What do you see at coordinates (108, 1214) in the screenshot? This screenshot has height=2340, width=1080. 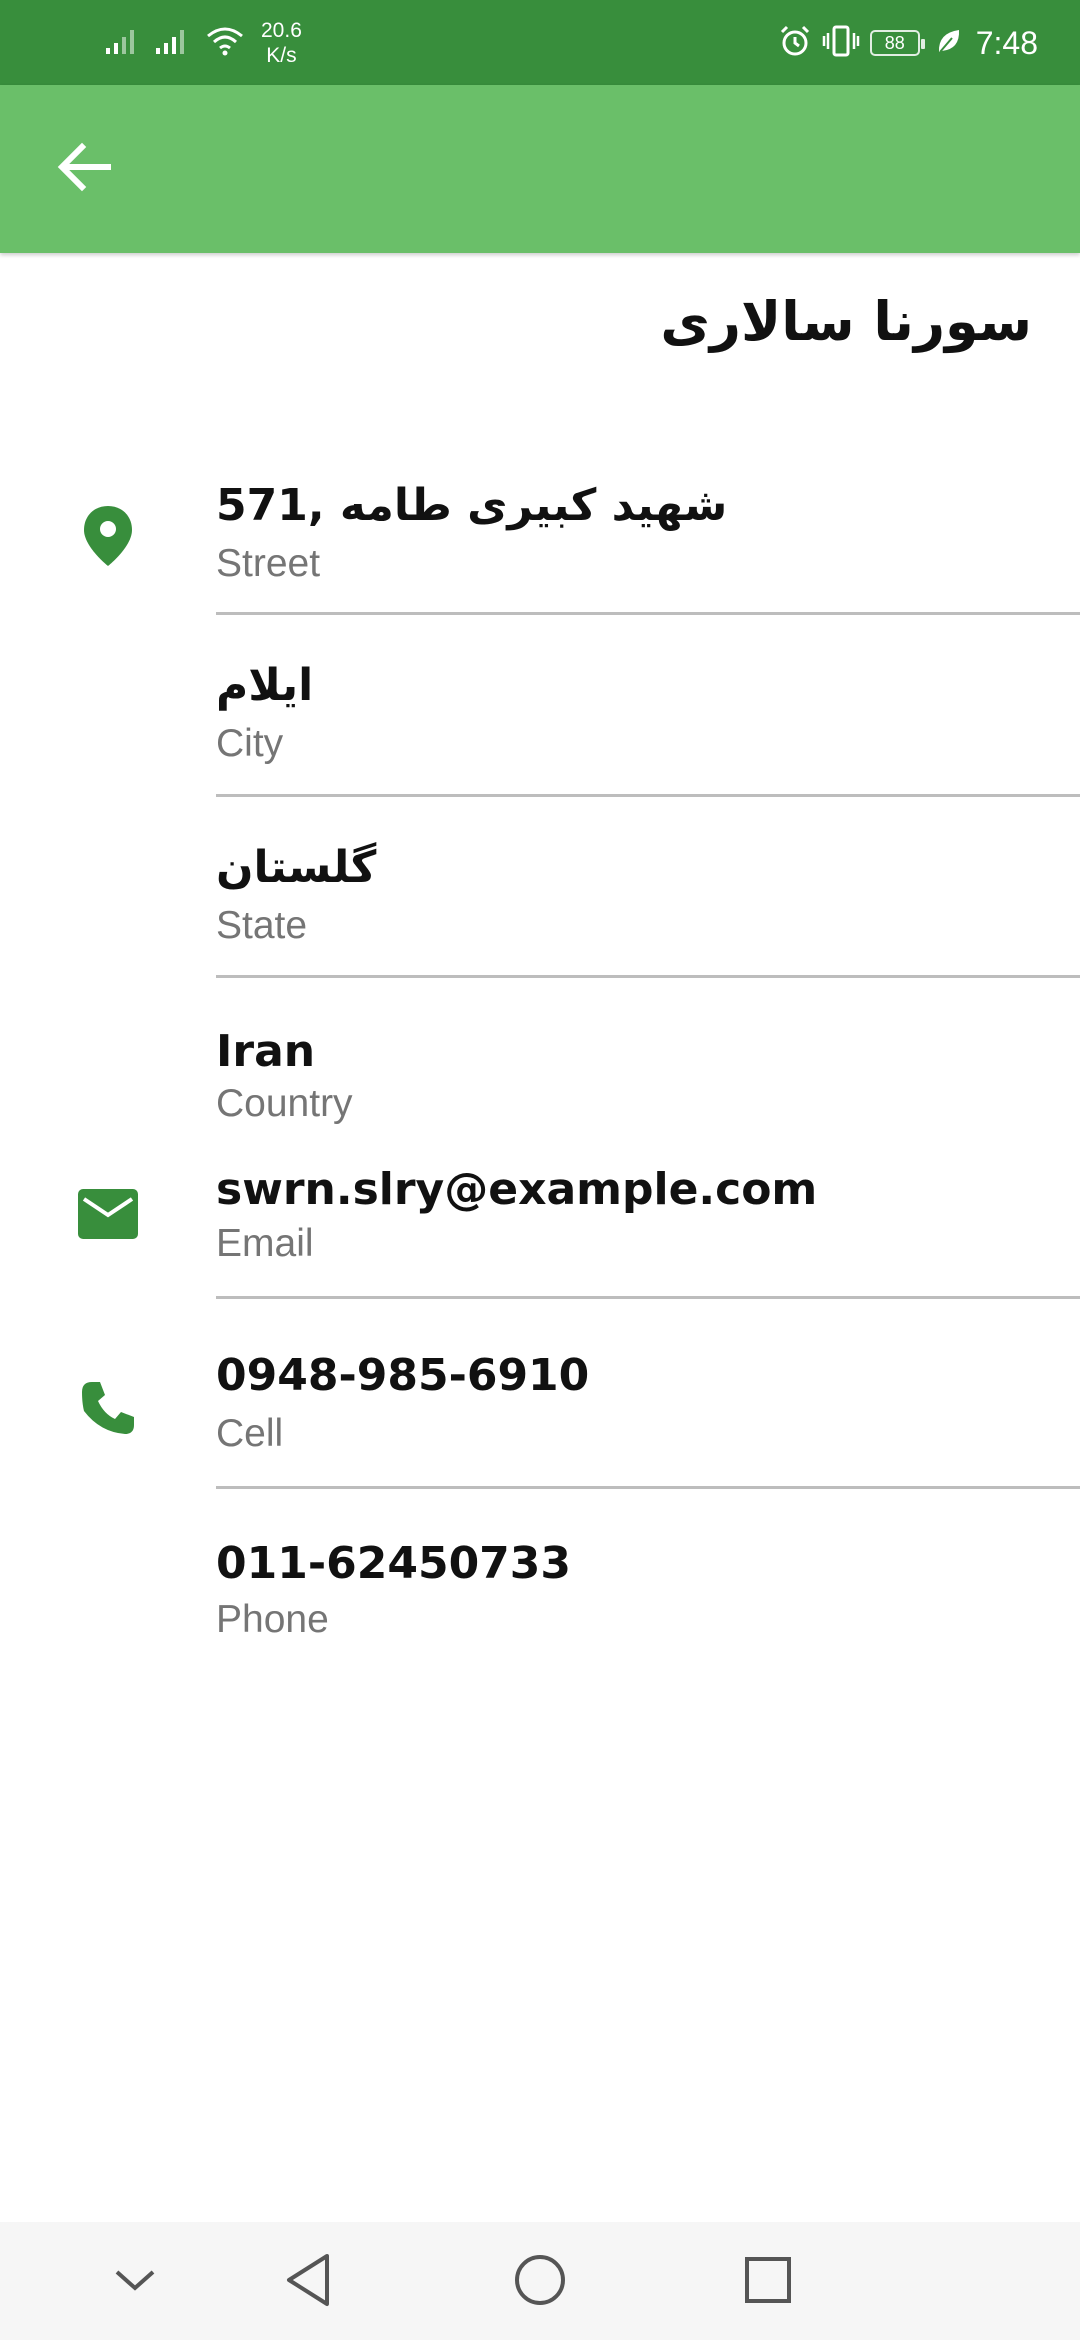 I see `email-icon` at bounding box center [108, 1214].